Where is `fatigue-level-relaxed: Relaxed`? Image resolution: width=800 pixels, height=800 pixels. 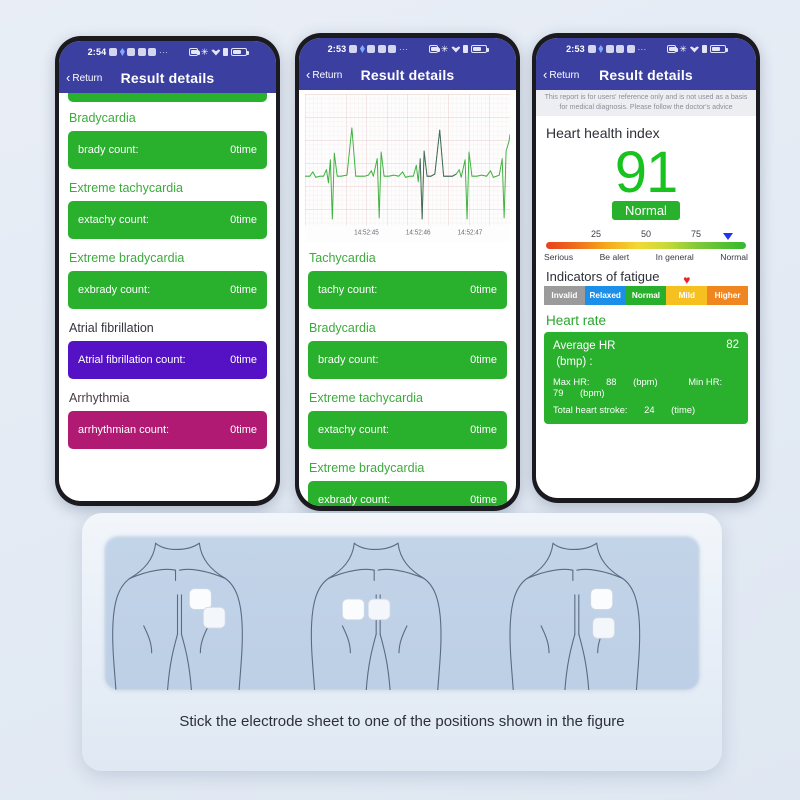 fatigue-level-relaxed: Relaxed is located at coordinates (605, 296).